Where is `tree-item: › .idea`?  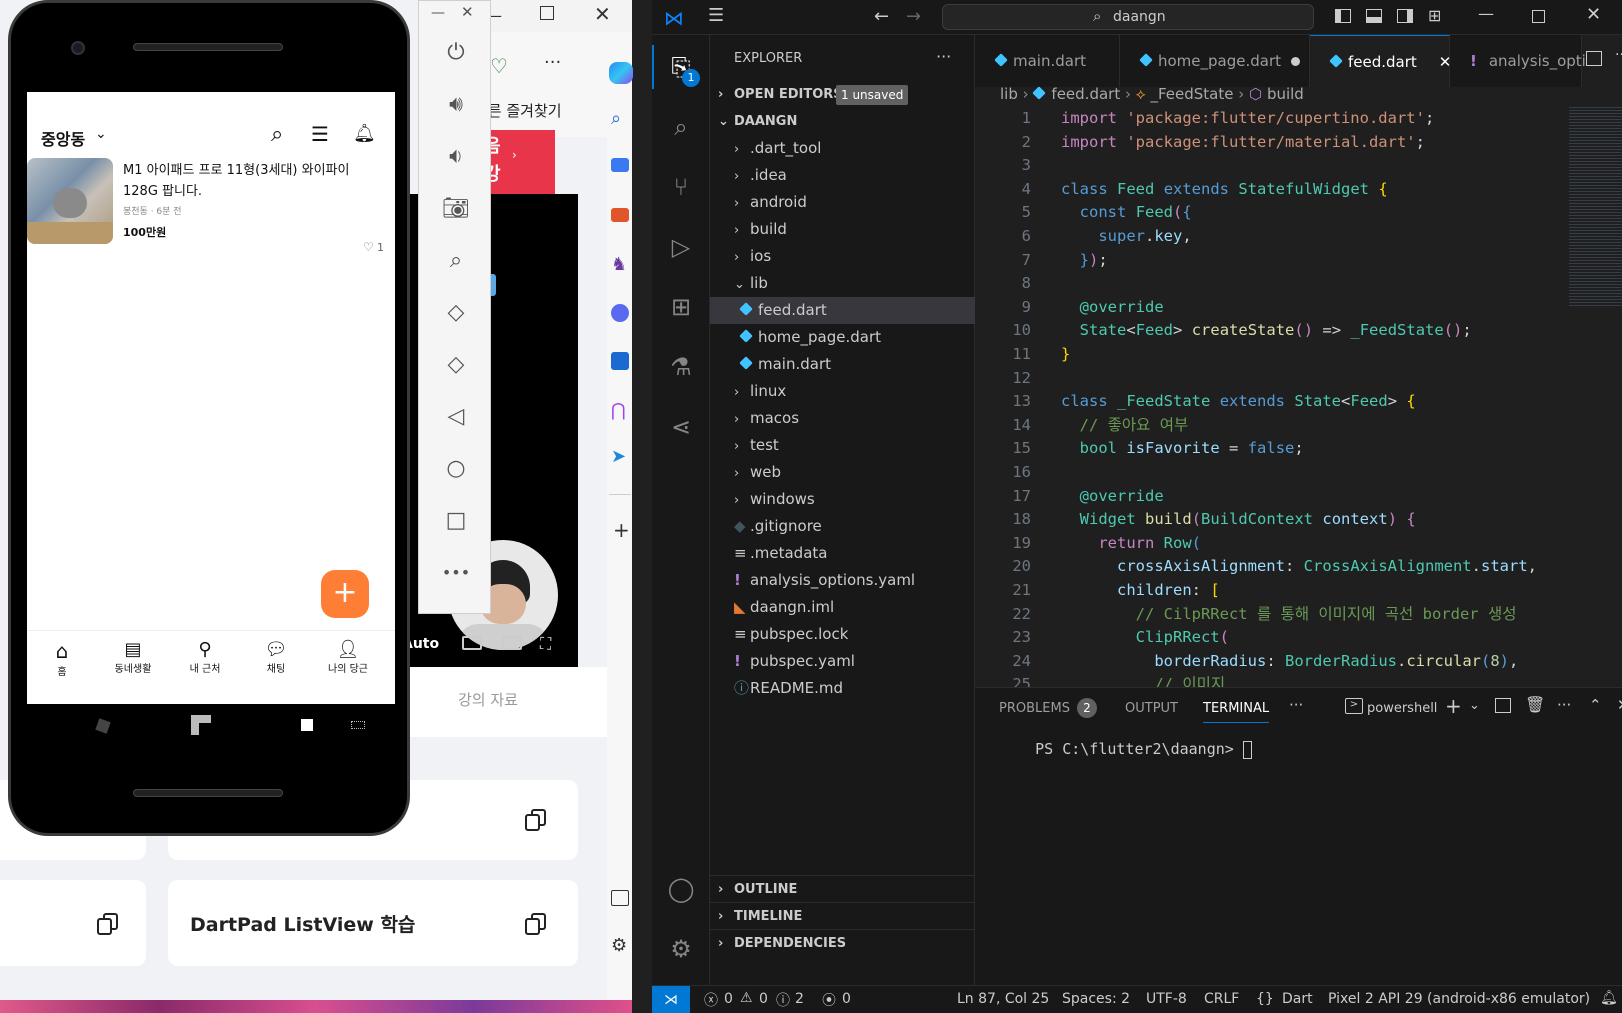
tree-item: › .idea is located at coordinates (842, 175).